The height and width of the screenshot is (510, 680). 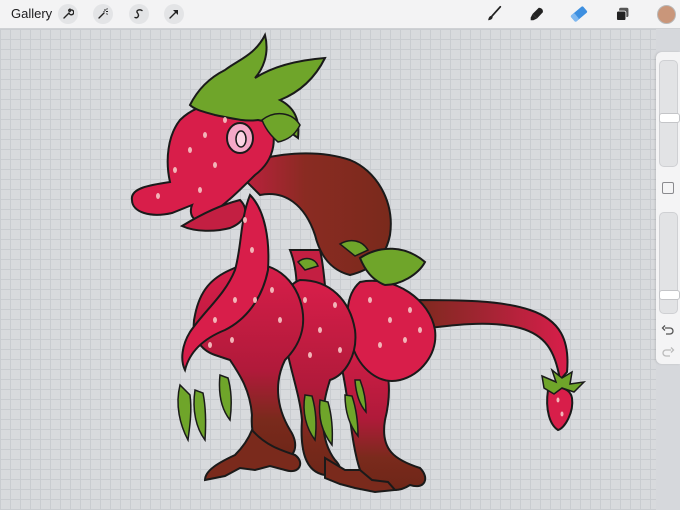 I want to click on layers-icon, so click(x=622, y=14).